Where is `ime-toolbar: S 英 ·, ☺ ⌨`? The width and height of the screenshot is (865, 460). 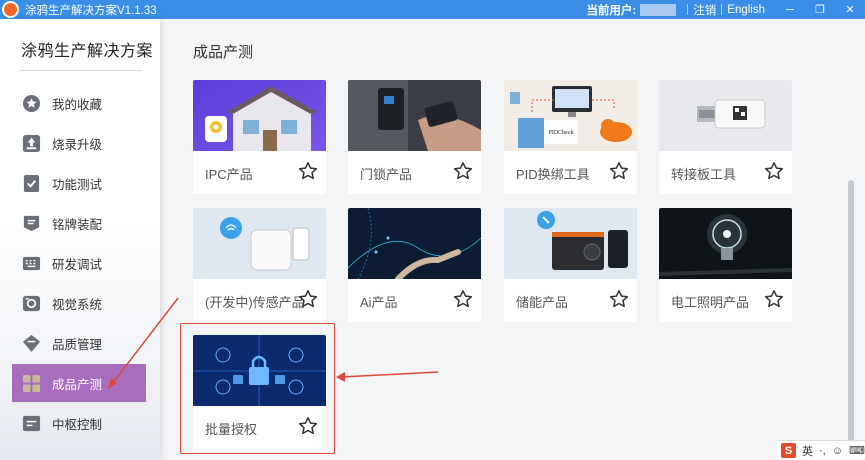
ime-toolbar: S 英 ·, ☺ ⌨ is located at coordinates (821, 450).